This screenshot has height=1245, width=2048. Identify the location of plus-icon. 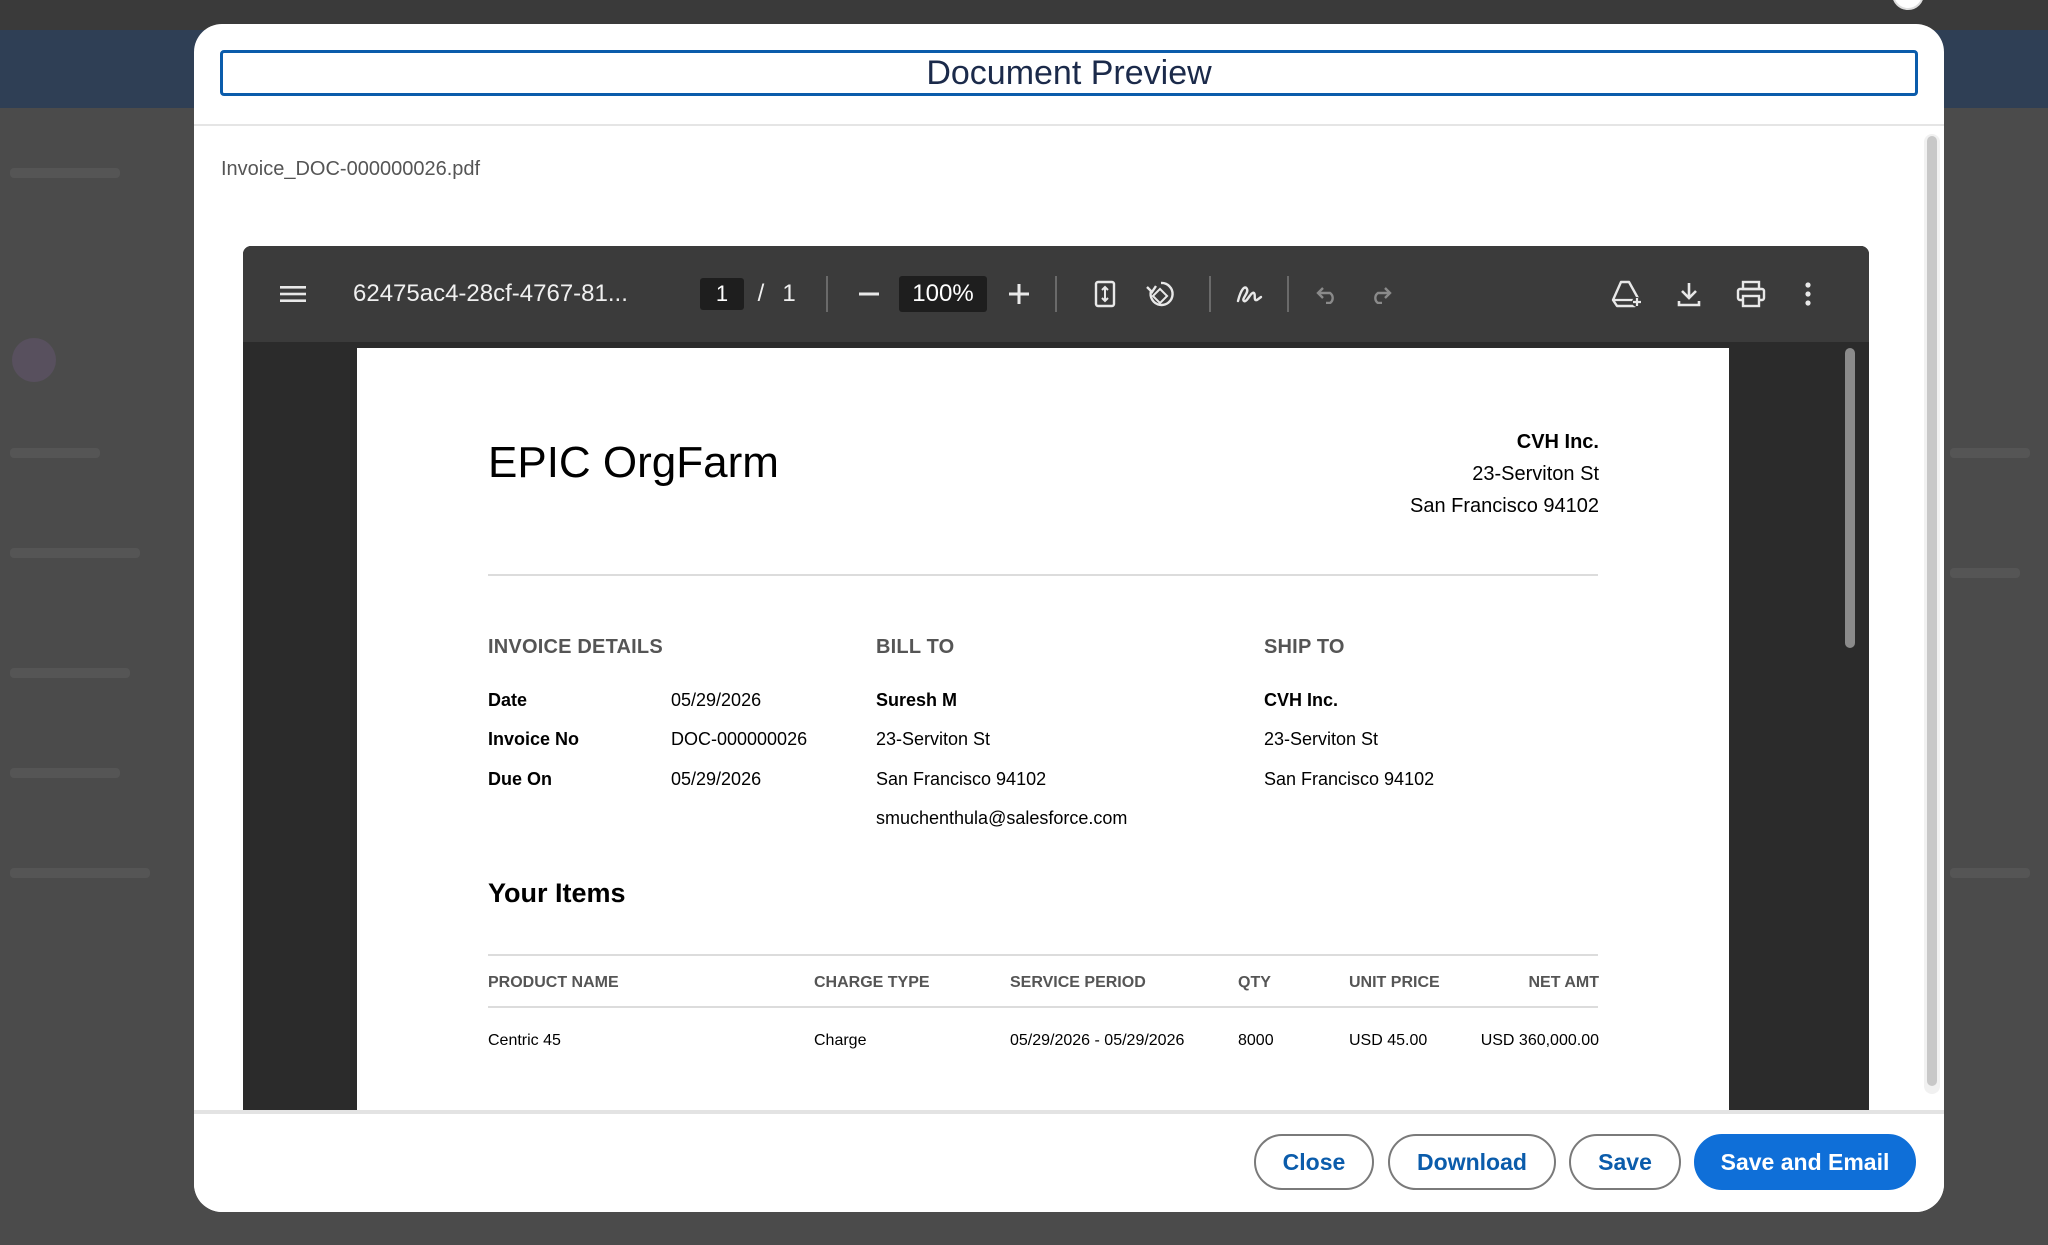
(1019, 294).